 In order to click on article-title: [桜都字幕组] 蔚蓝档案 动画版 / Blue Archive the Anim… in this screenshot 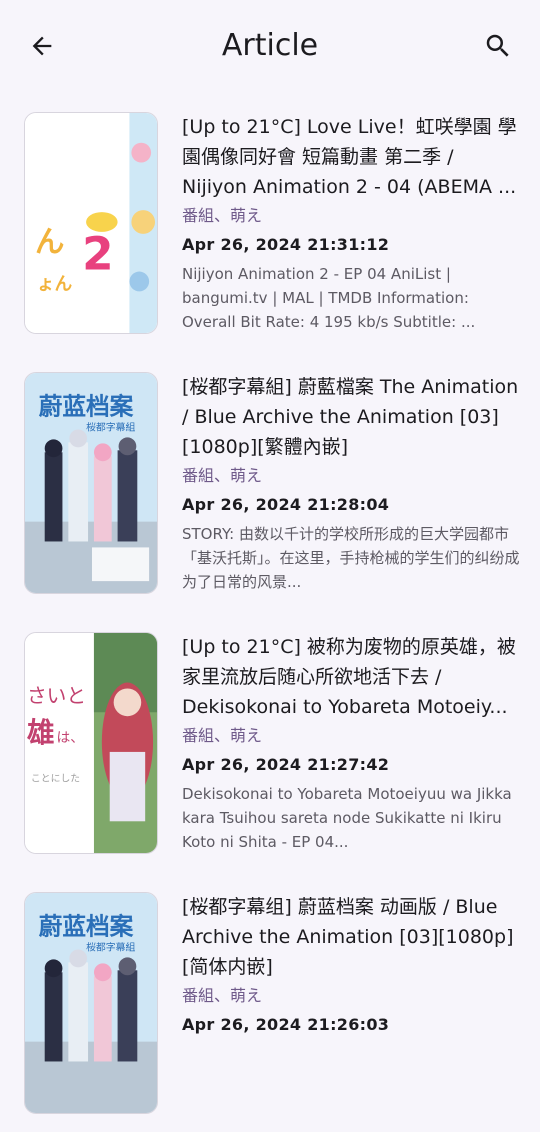, I will do `click(348, 937)`.